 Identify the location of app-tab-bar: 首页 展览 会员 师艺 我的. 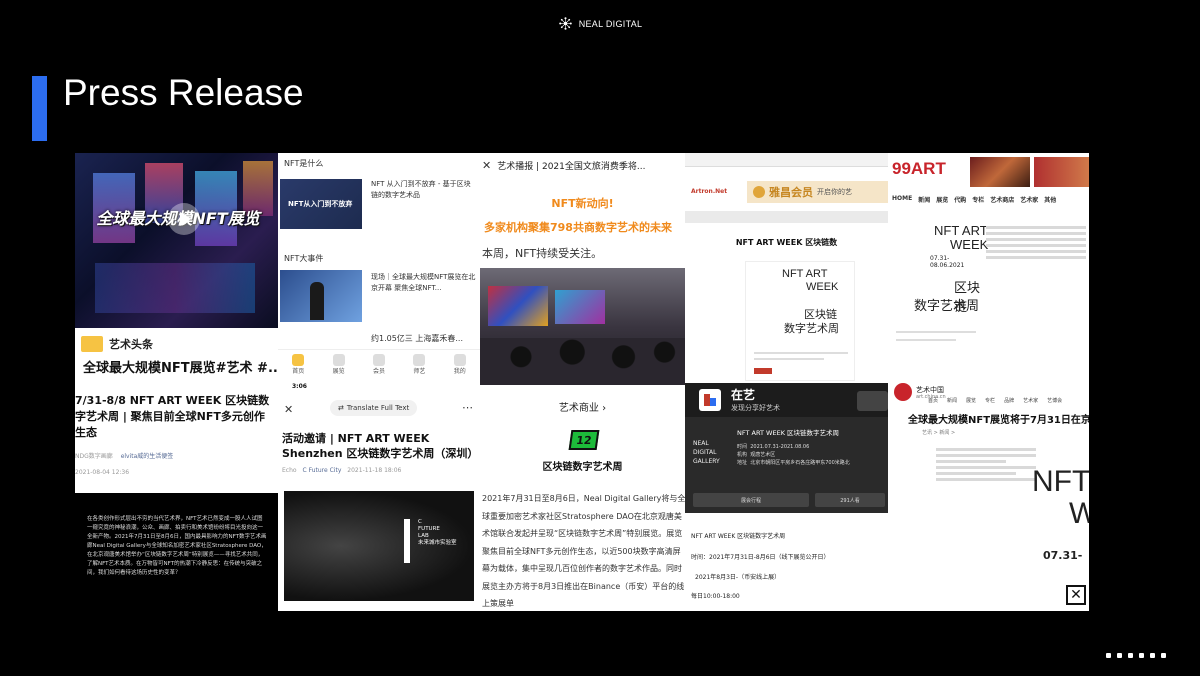
(379, 368).